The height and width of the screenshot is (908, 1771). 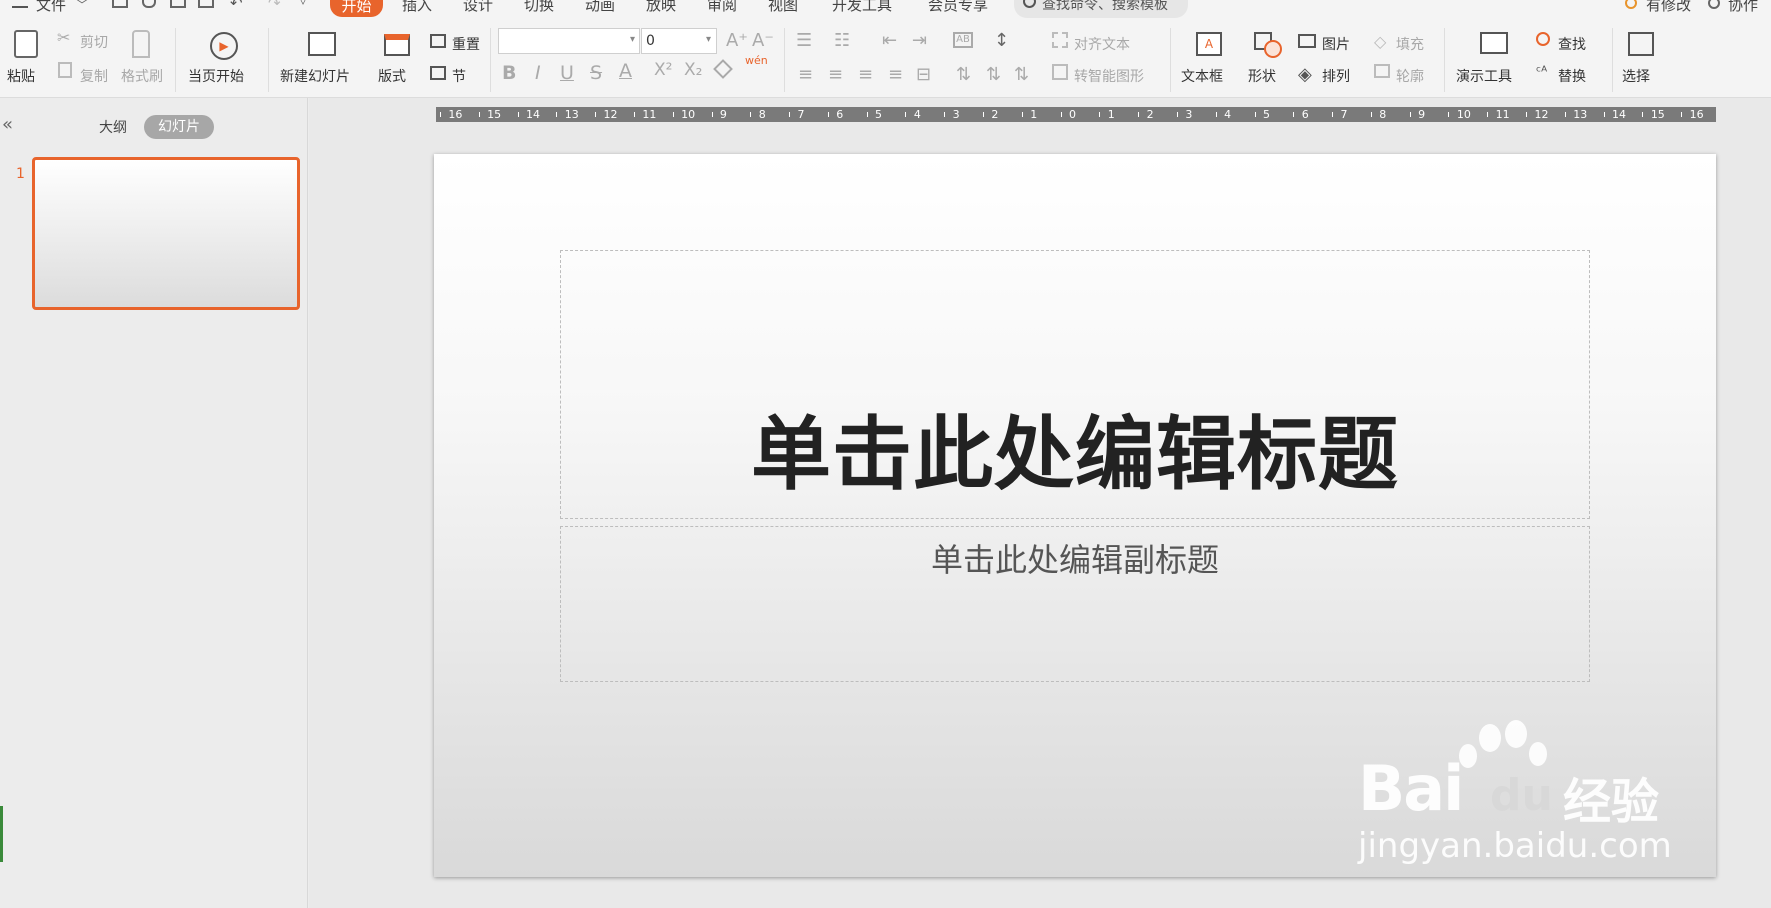 I want to click on copy-button: 复制, so click(x=94, y=76).